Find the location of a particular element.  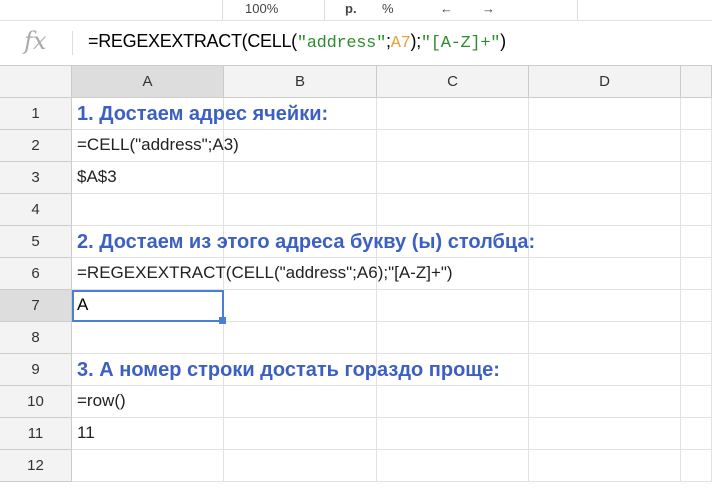

cell-E4 is located at coordinates (696, 210).